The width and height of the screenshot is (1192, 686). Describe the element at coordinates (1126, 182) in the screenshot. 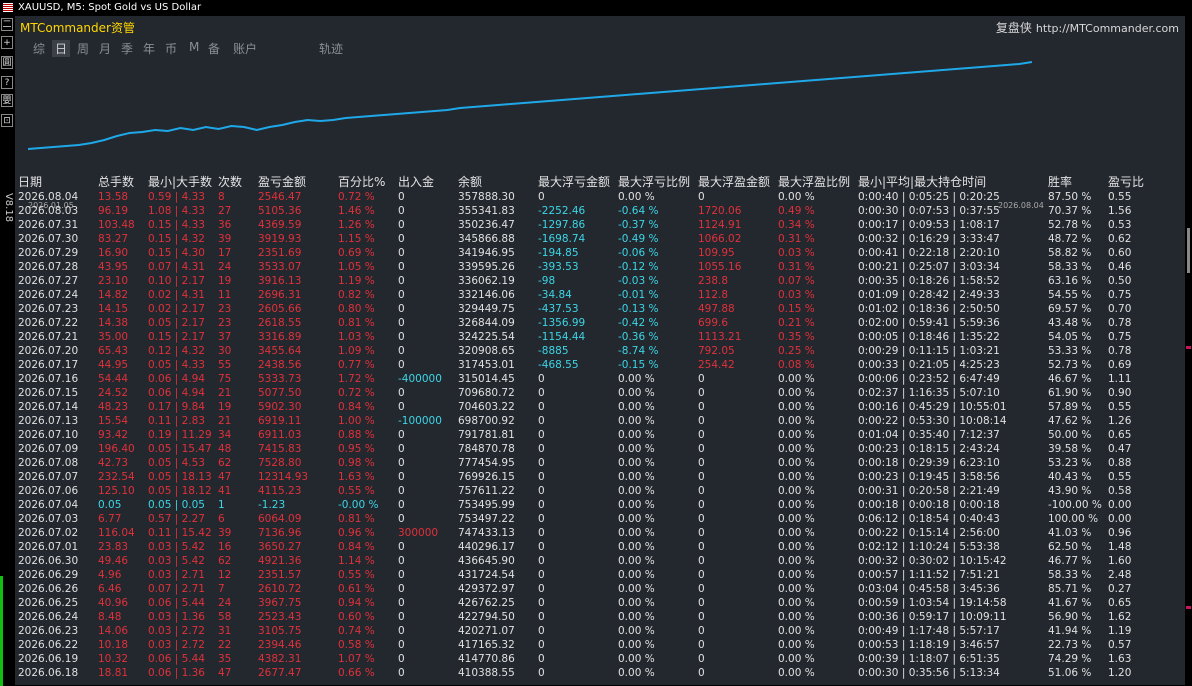

I see `header-pnl-ratio: 盈亏比` at that location.